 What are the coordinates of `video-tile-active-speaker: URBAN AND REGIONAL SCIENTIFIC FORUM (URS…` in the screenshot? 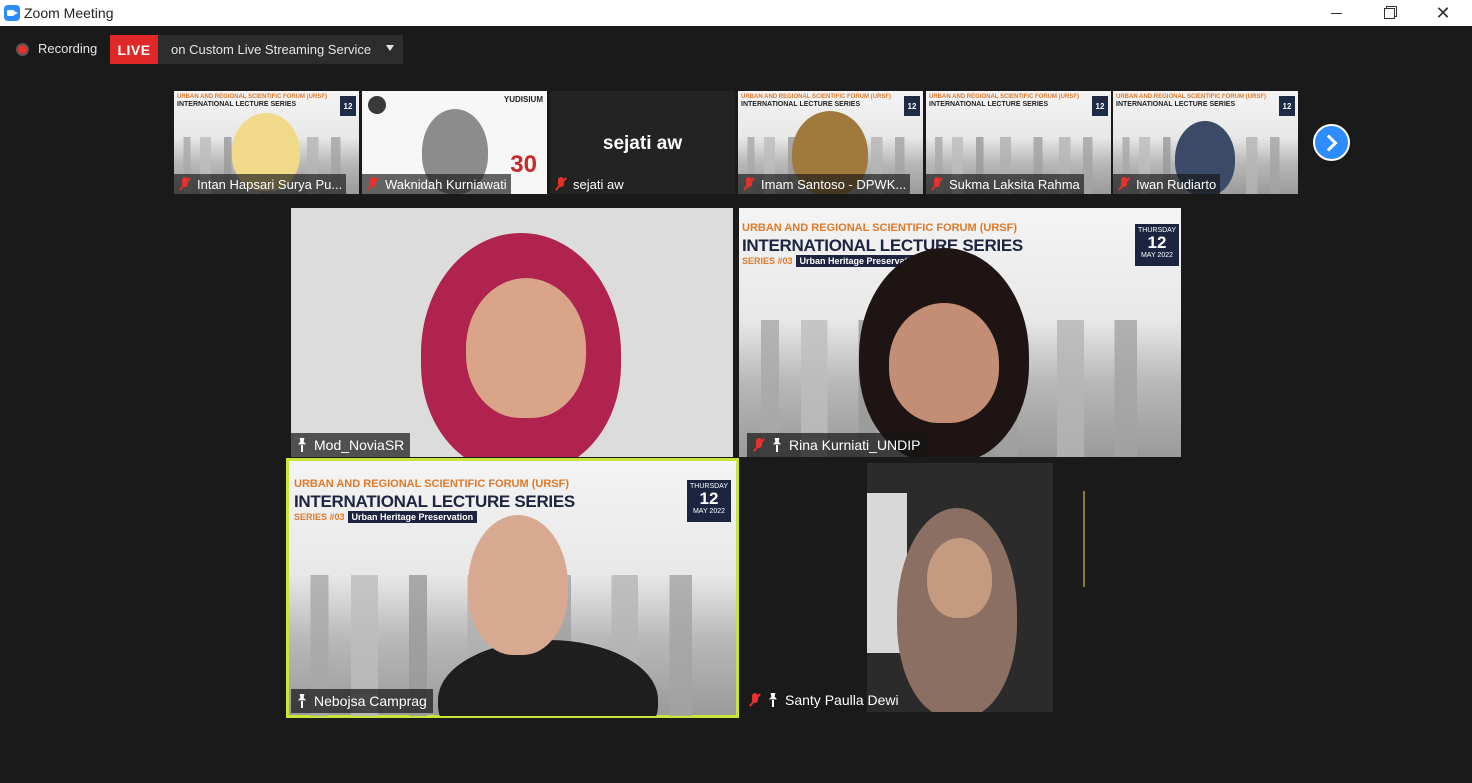 It's located at (512, 588).